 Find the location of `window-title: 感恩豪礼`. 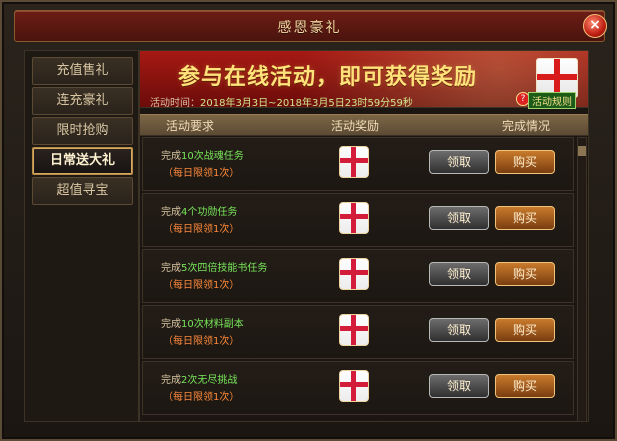

window-title: 感恩豪礼 is located at coordinates (309, 28).